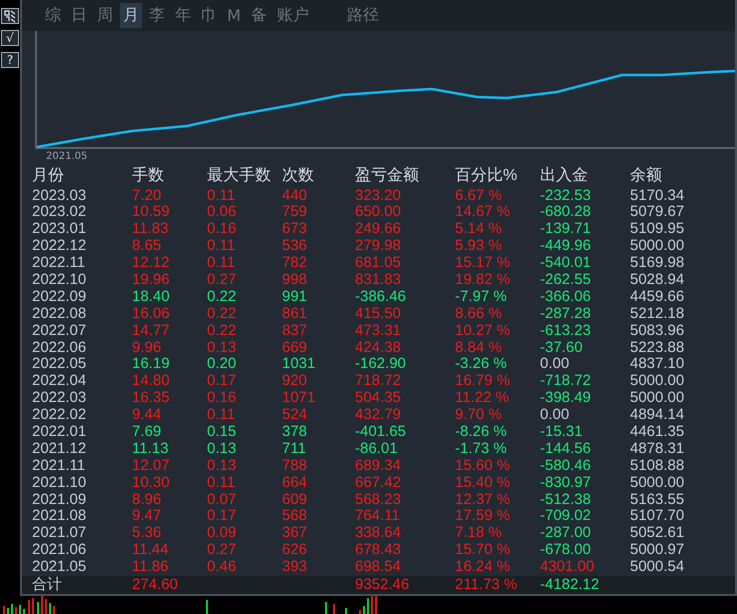 The height and width of the screenshot is (614, 737). Describe the element at coordinates (295, 348) in the screenshot. I see `table-cell-text: 669` at that location.